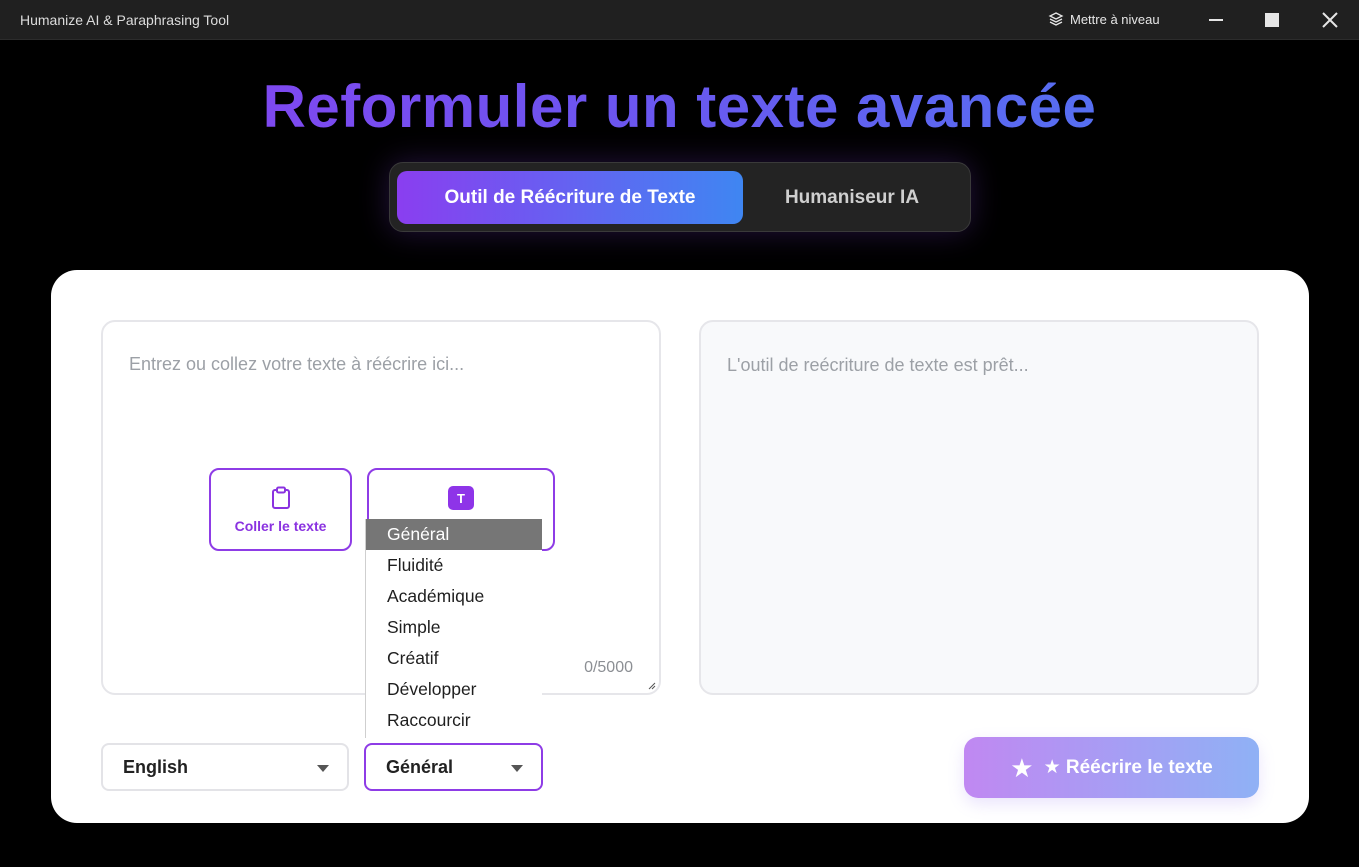 The height and width of the screenshot is (867, 1359). What do you see at coordinates (280, 497) in the screenshot?
I see `clipboard-icon` at bounding box center [280, 497].